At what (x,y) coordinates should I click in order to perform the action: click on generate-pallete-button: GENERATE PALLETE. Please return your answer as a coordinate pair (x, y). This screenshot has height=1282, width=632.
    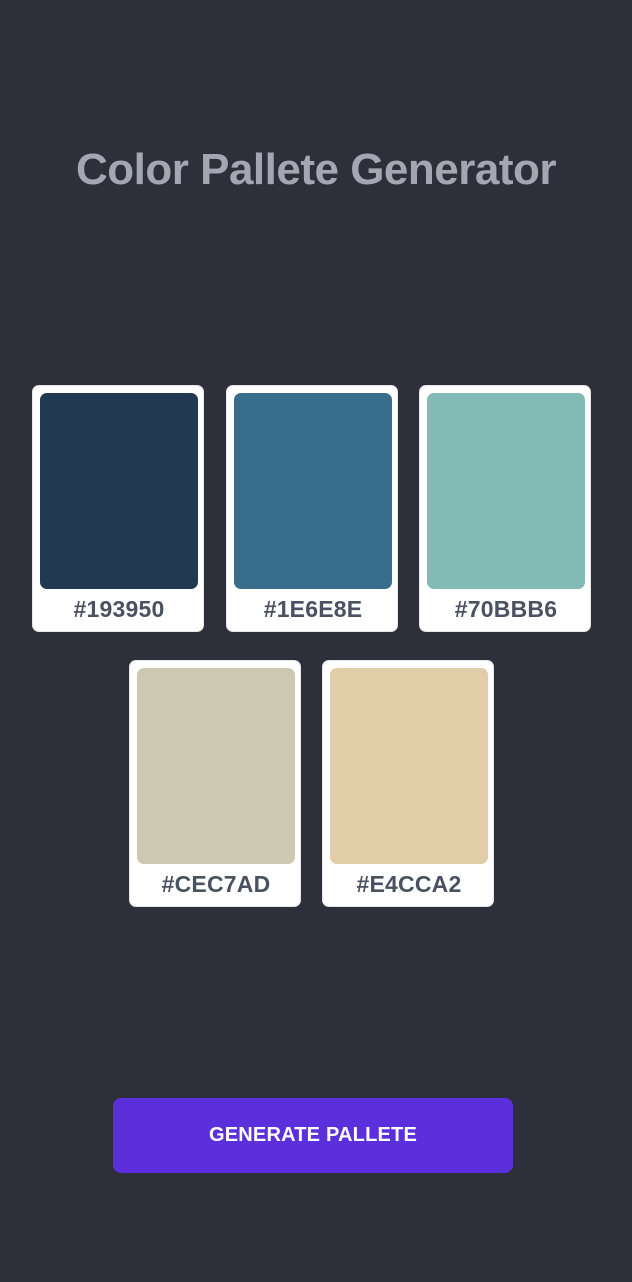
    Looking at the image, I should click on (313, 1135).